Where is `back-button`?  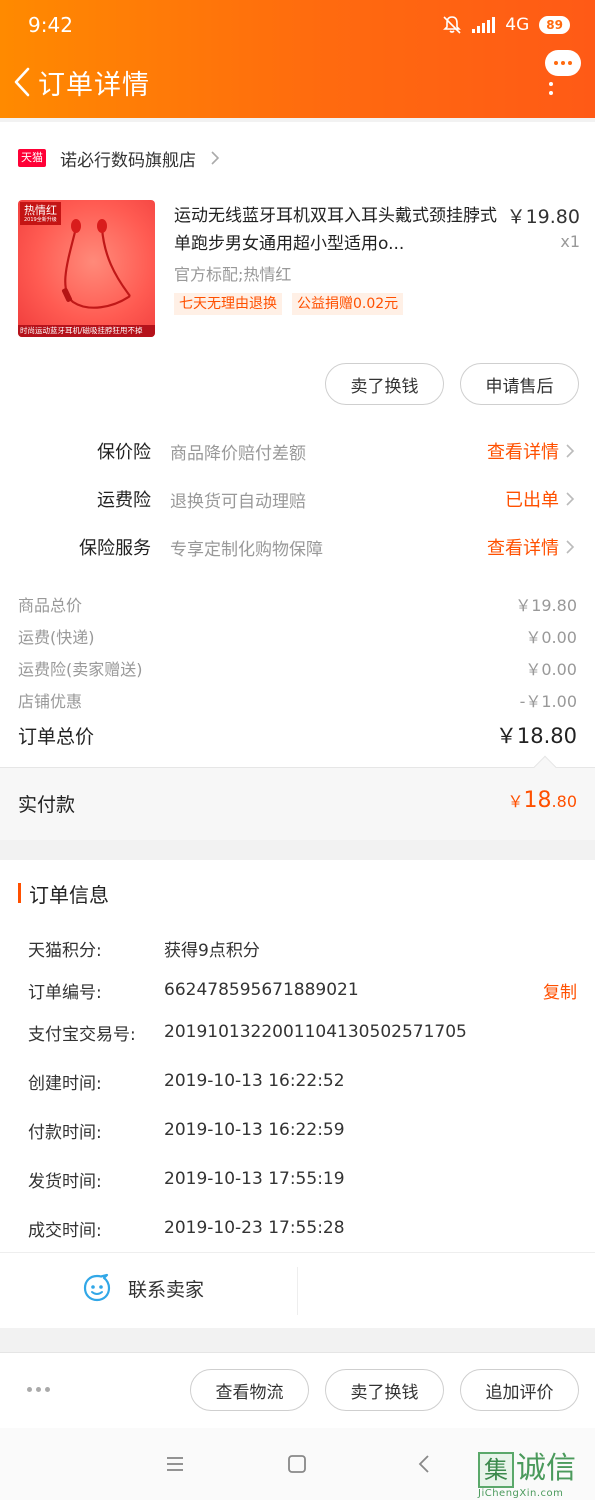 back-button is located at coordinates (23, 82).